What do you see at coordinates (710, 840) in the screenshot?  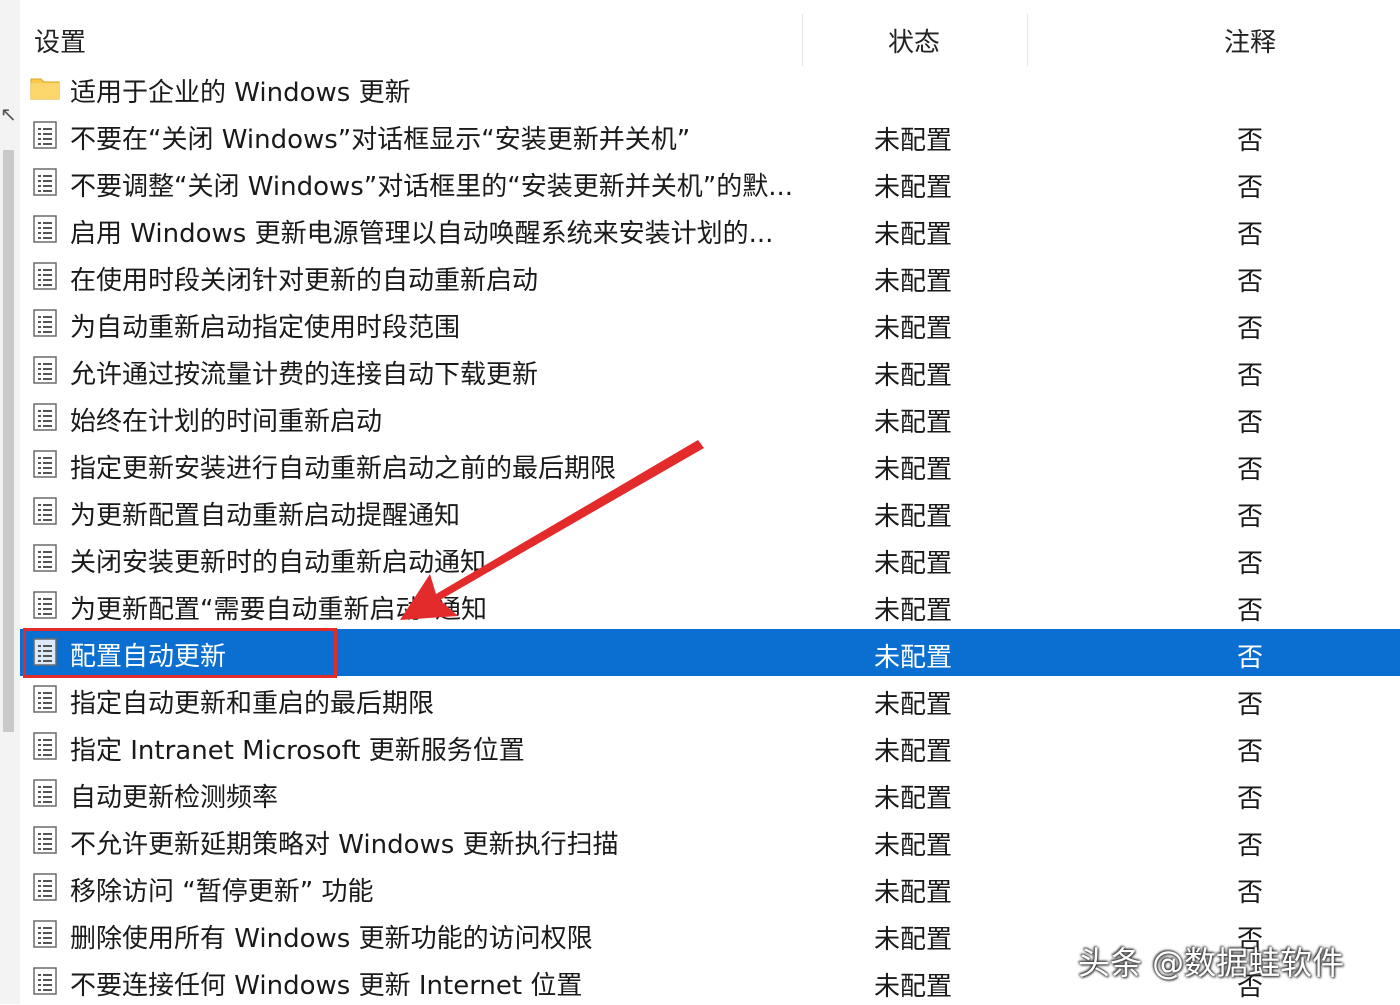 I see `table-row: 不允许更新延期策略对 Windows 更新执行扫描 未配置 否` at bounding box center [710, 840].